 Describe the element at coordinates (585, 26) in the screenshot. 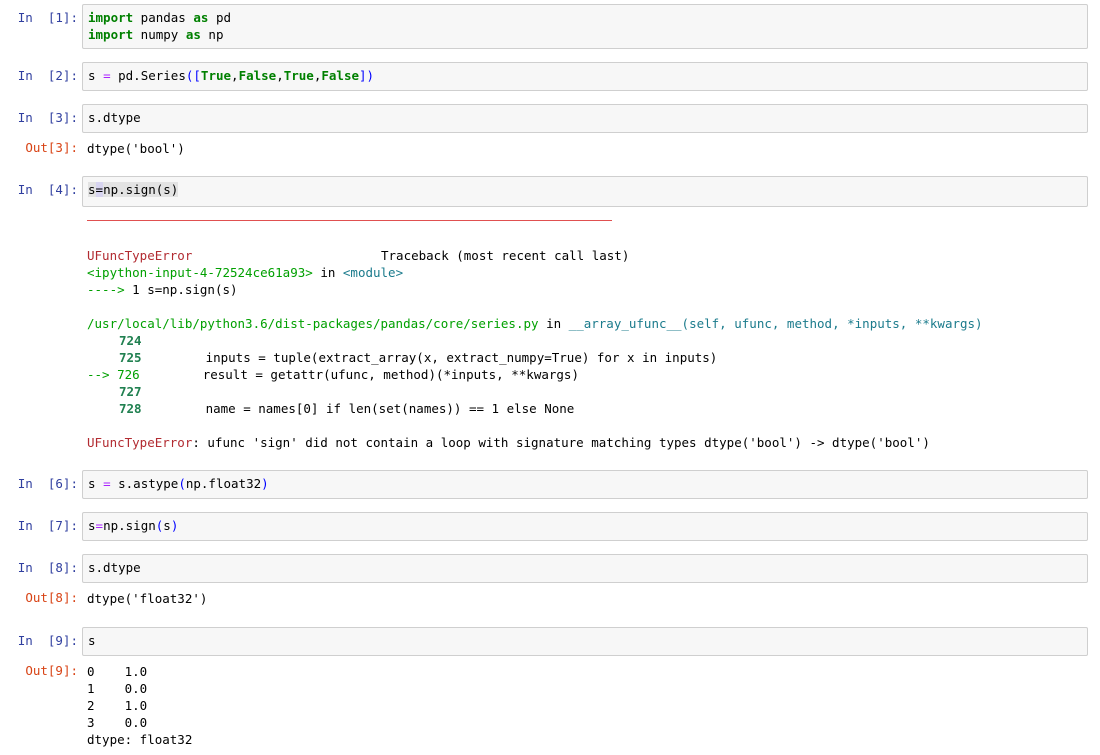

I see `code-input: import pandas as pd import numpy as np` at that location.